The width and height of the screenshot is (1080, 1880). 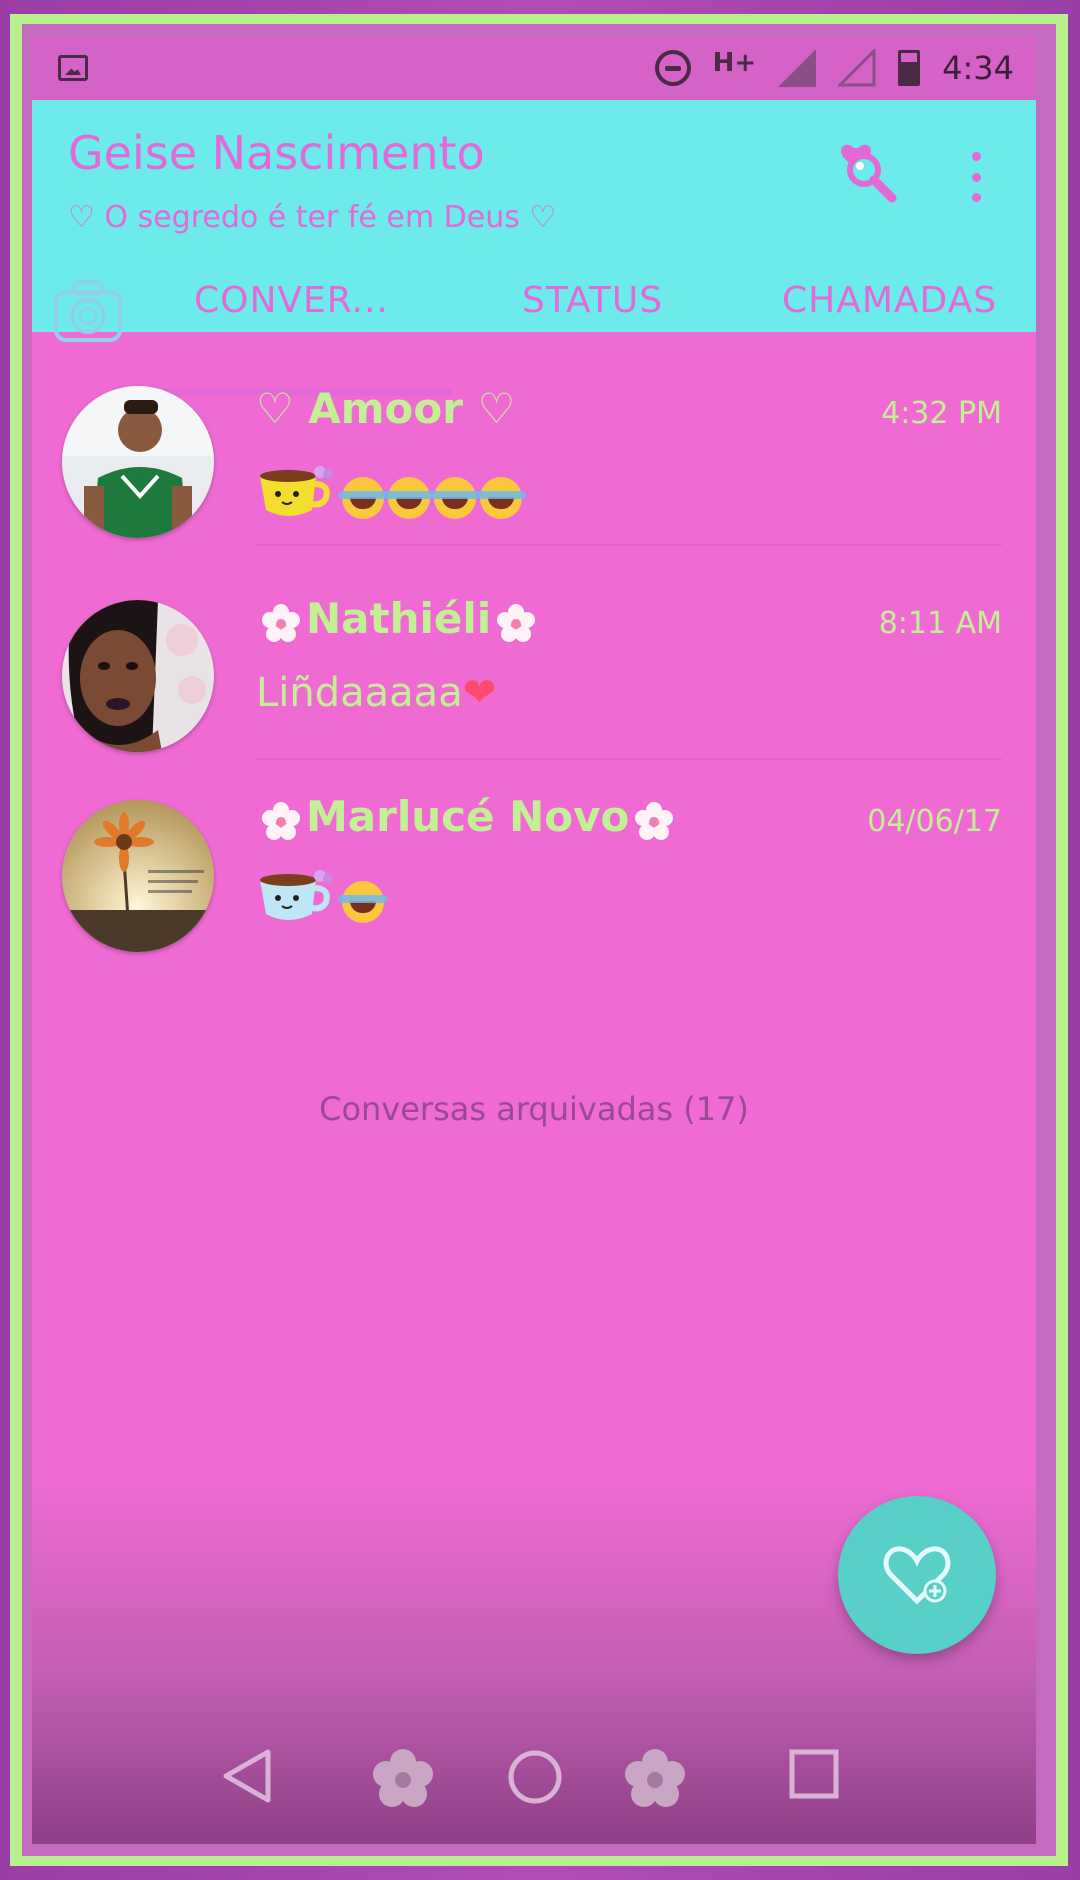 I want to click on chat-name: ♡ Amoor ♡, so click(x=386, y=408).